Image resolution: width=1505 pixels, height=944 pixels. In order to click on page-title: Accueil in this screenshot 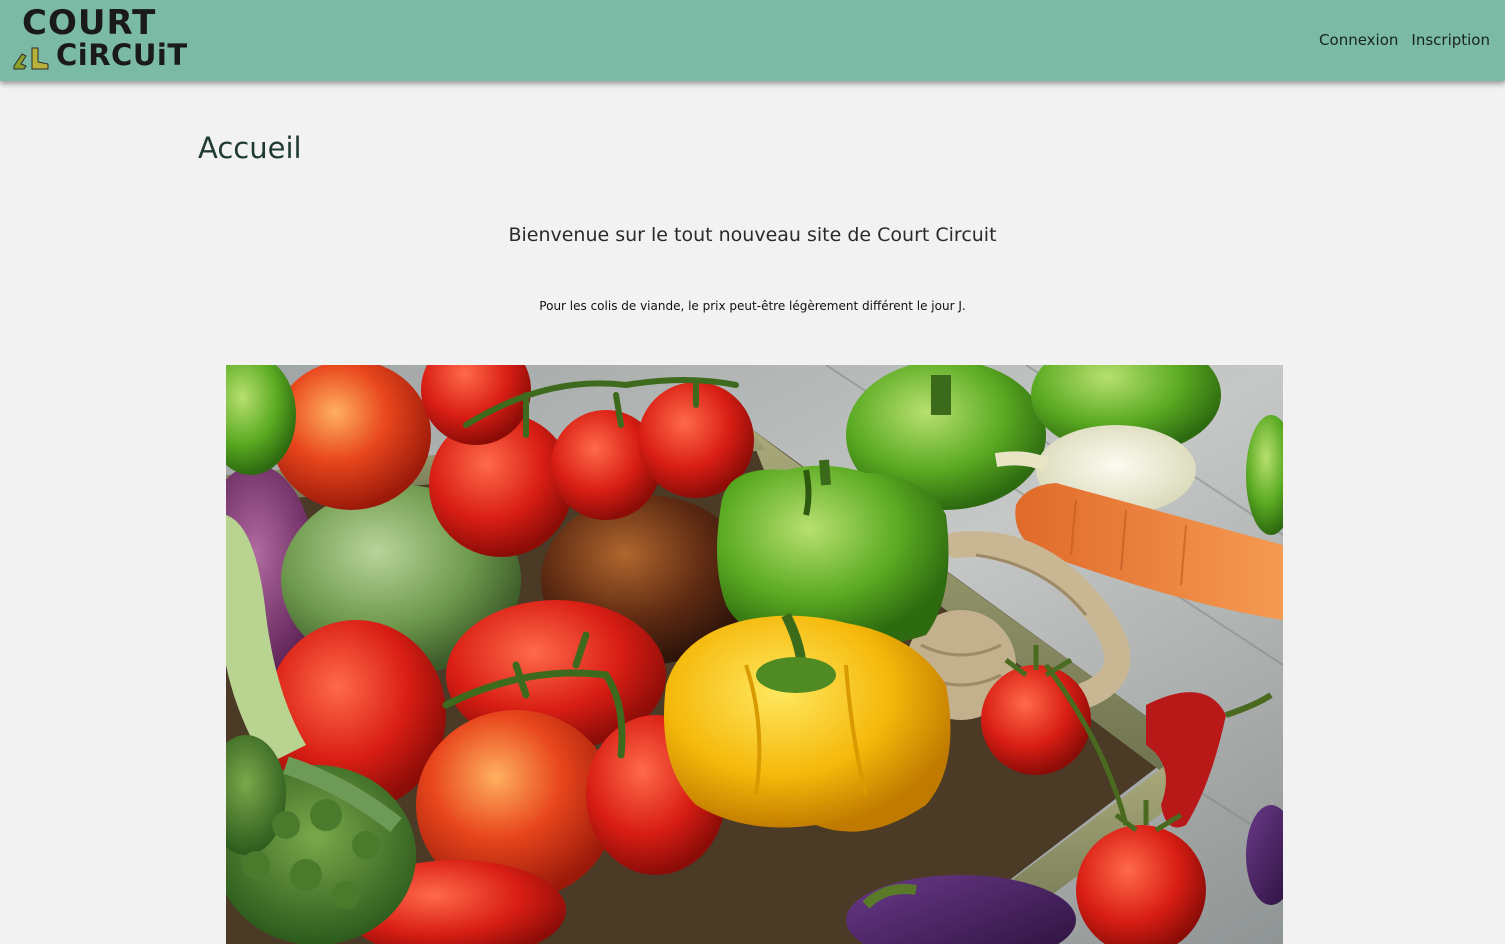, I will do `click(250, 148)`.